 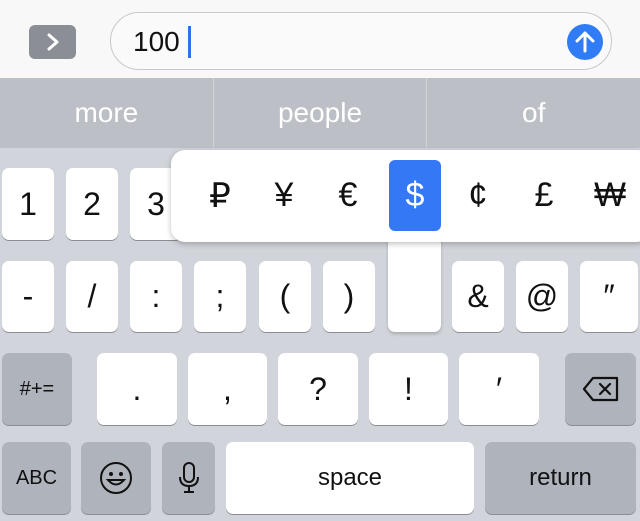 I want to click on space-key: space, so click(x=350, y=478).